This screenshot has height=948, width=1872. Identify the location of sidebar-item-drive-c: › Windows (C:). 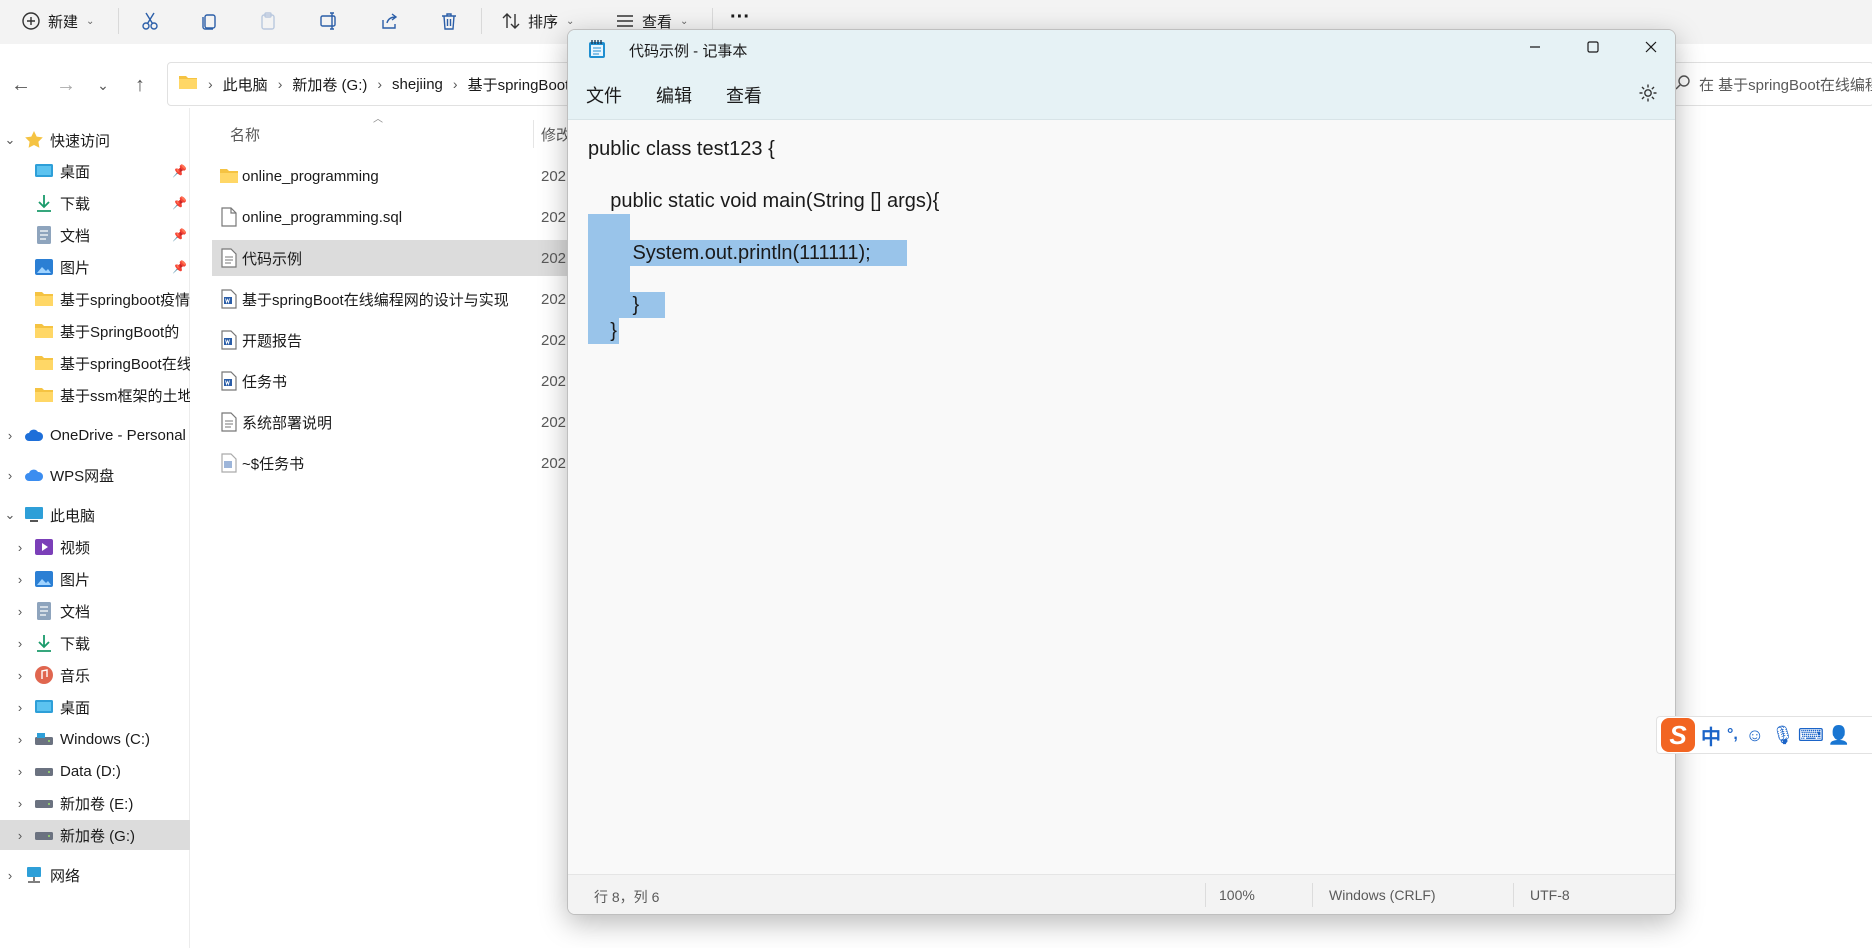
(95, 739).